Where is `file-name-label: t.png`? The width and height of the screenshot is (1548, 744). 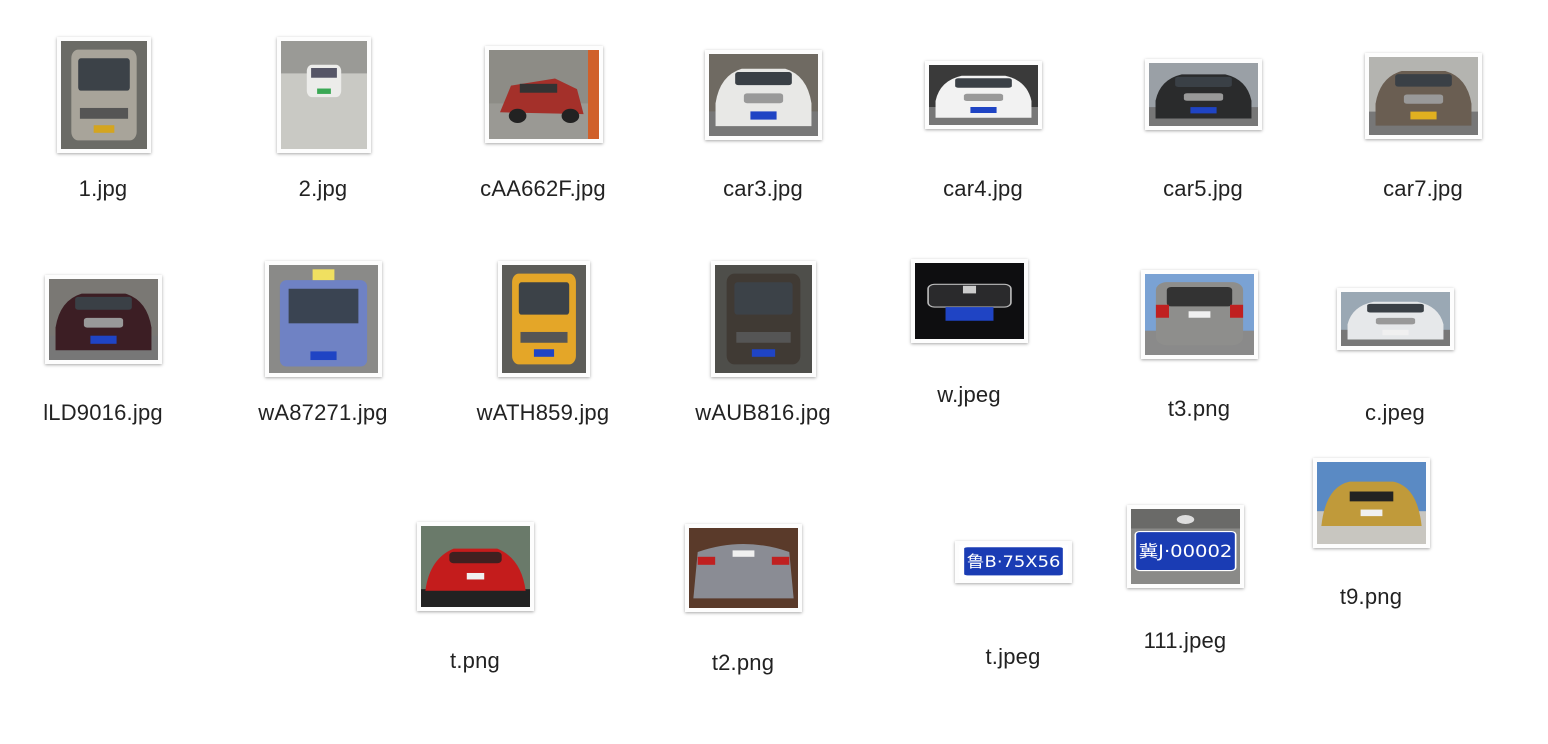
file-name-label: t.png is located at coordinates (475, 661).